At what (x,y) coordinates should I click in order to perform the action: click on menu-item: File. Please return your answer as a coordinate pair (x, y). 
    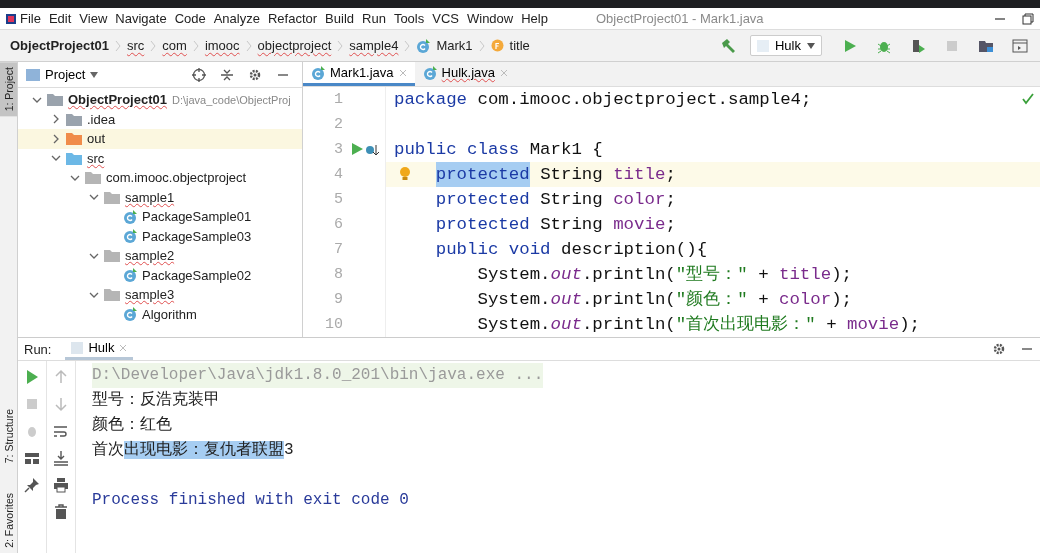
    Looking at the image, I should click on (30, 18).